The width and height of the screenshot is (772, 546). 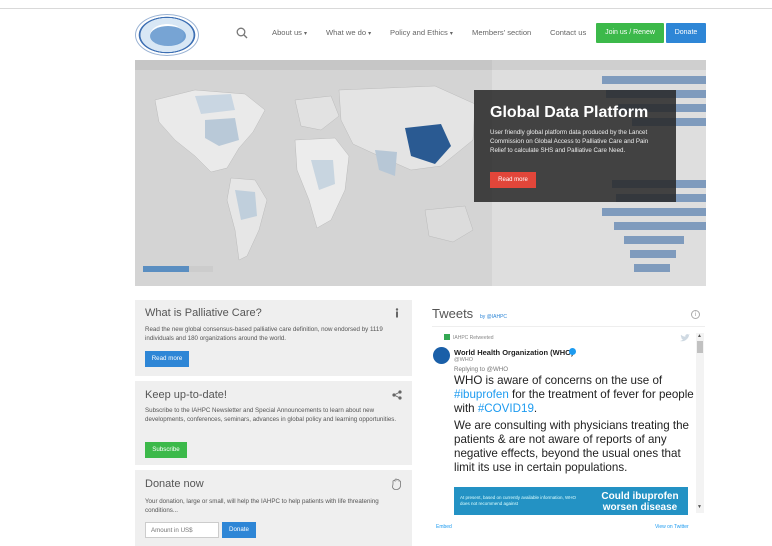 I want to click on info-icon, so click(x=397, y=313).